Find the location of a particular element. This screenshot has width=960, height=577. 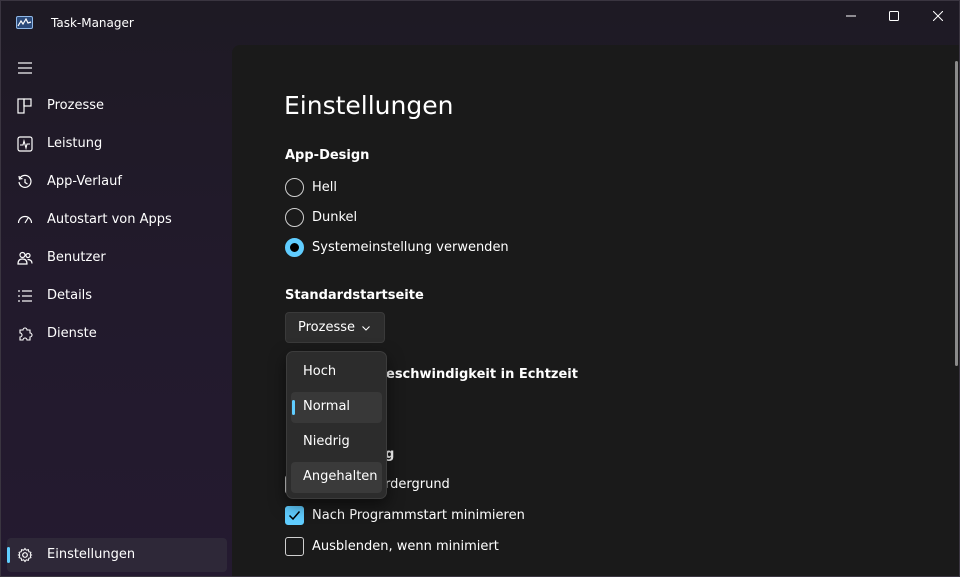

sidebar-item-label: Leistung is located at coordinates (75, 143).